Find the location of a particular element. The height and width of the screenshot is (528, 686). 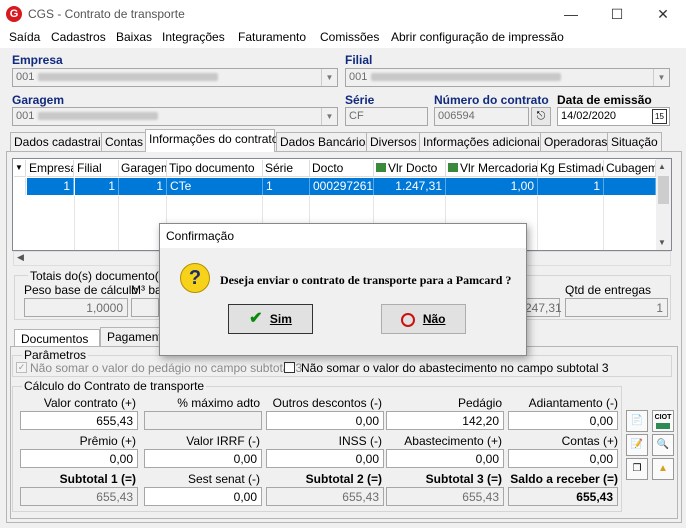

grid-cell-filial: 1 is located at coordinates (97, 186).